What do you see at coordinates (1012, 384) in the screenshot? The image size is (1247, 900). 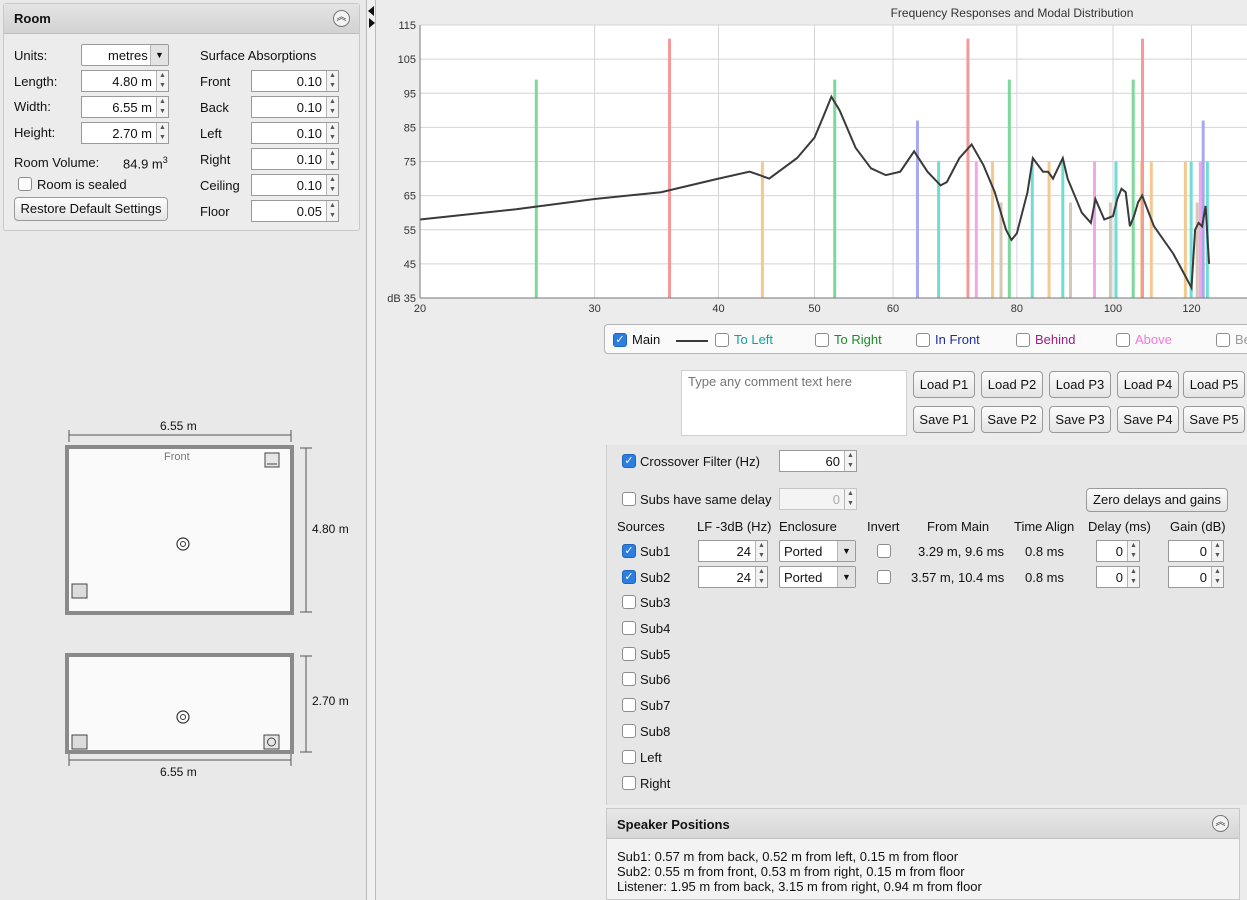 I see `load-preset-2-button: Load P2` at bounding box center [1012, 384].